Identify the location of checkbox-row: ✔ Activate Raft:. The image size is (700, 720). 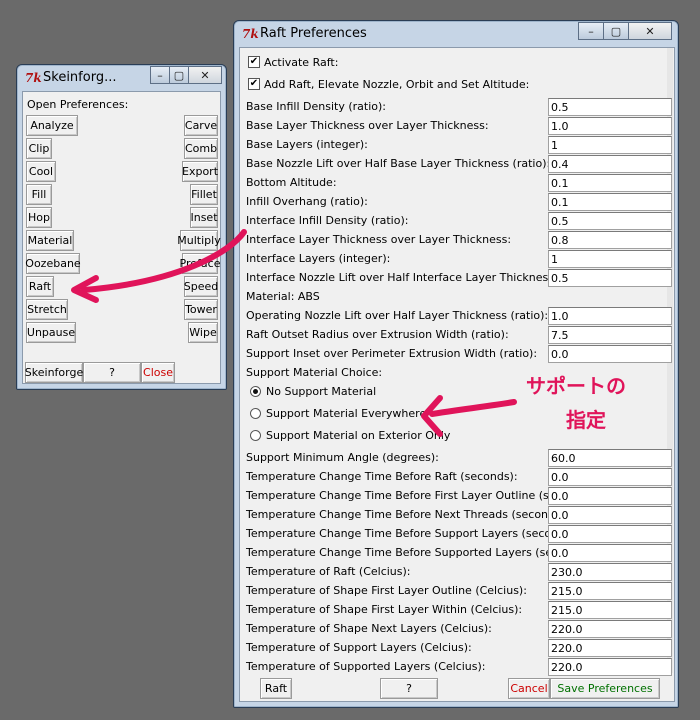
(460, 63).